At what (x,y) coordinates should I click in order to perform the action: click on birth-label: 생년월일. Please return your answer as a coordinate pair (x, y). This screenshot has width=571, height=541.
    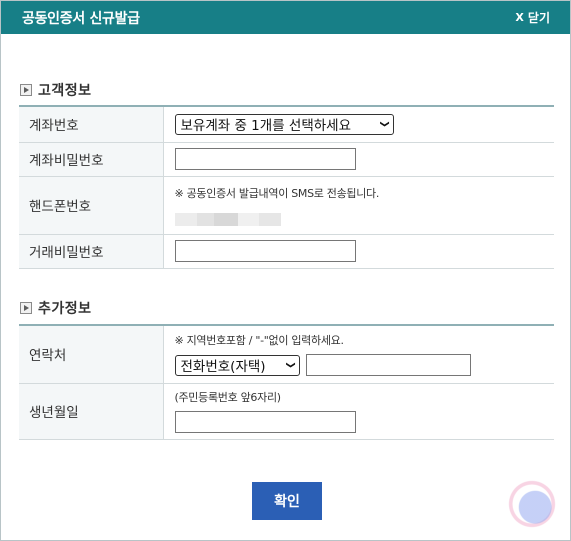
    Looking at the image, I should click on (91, 411).